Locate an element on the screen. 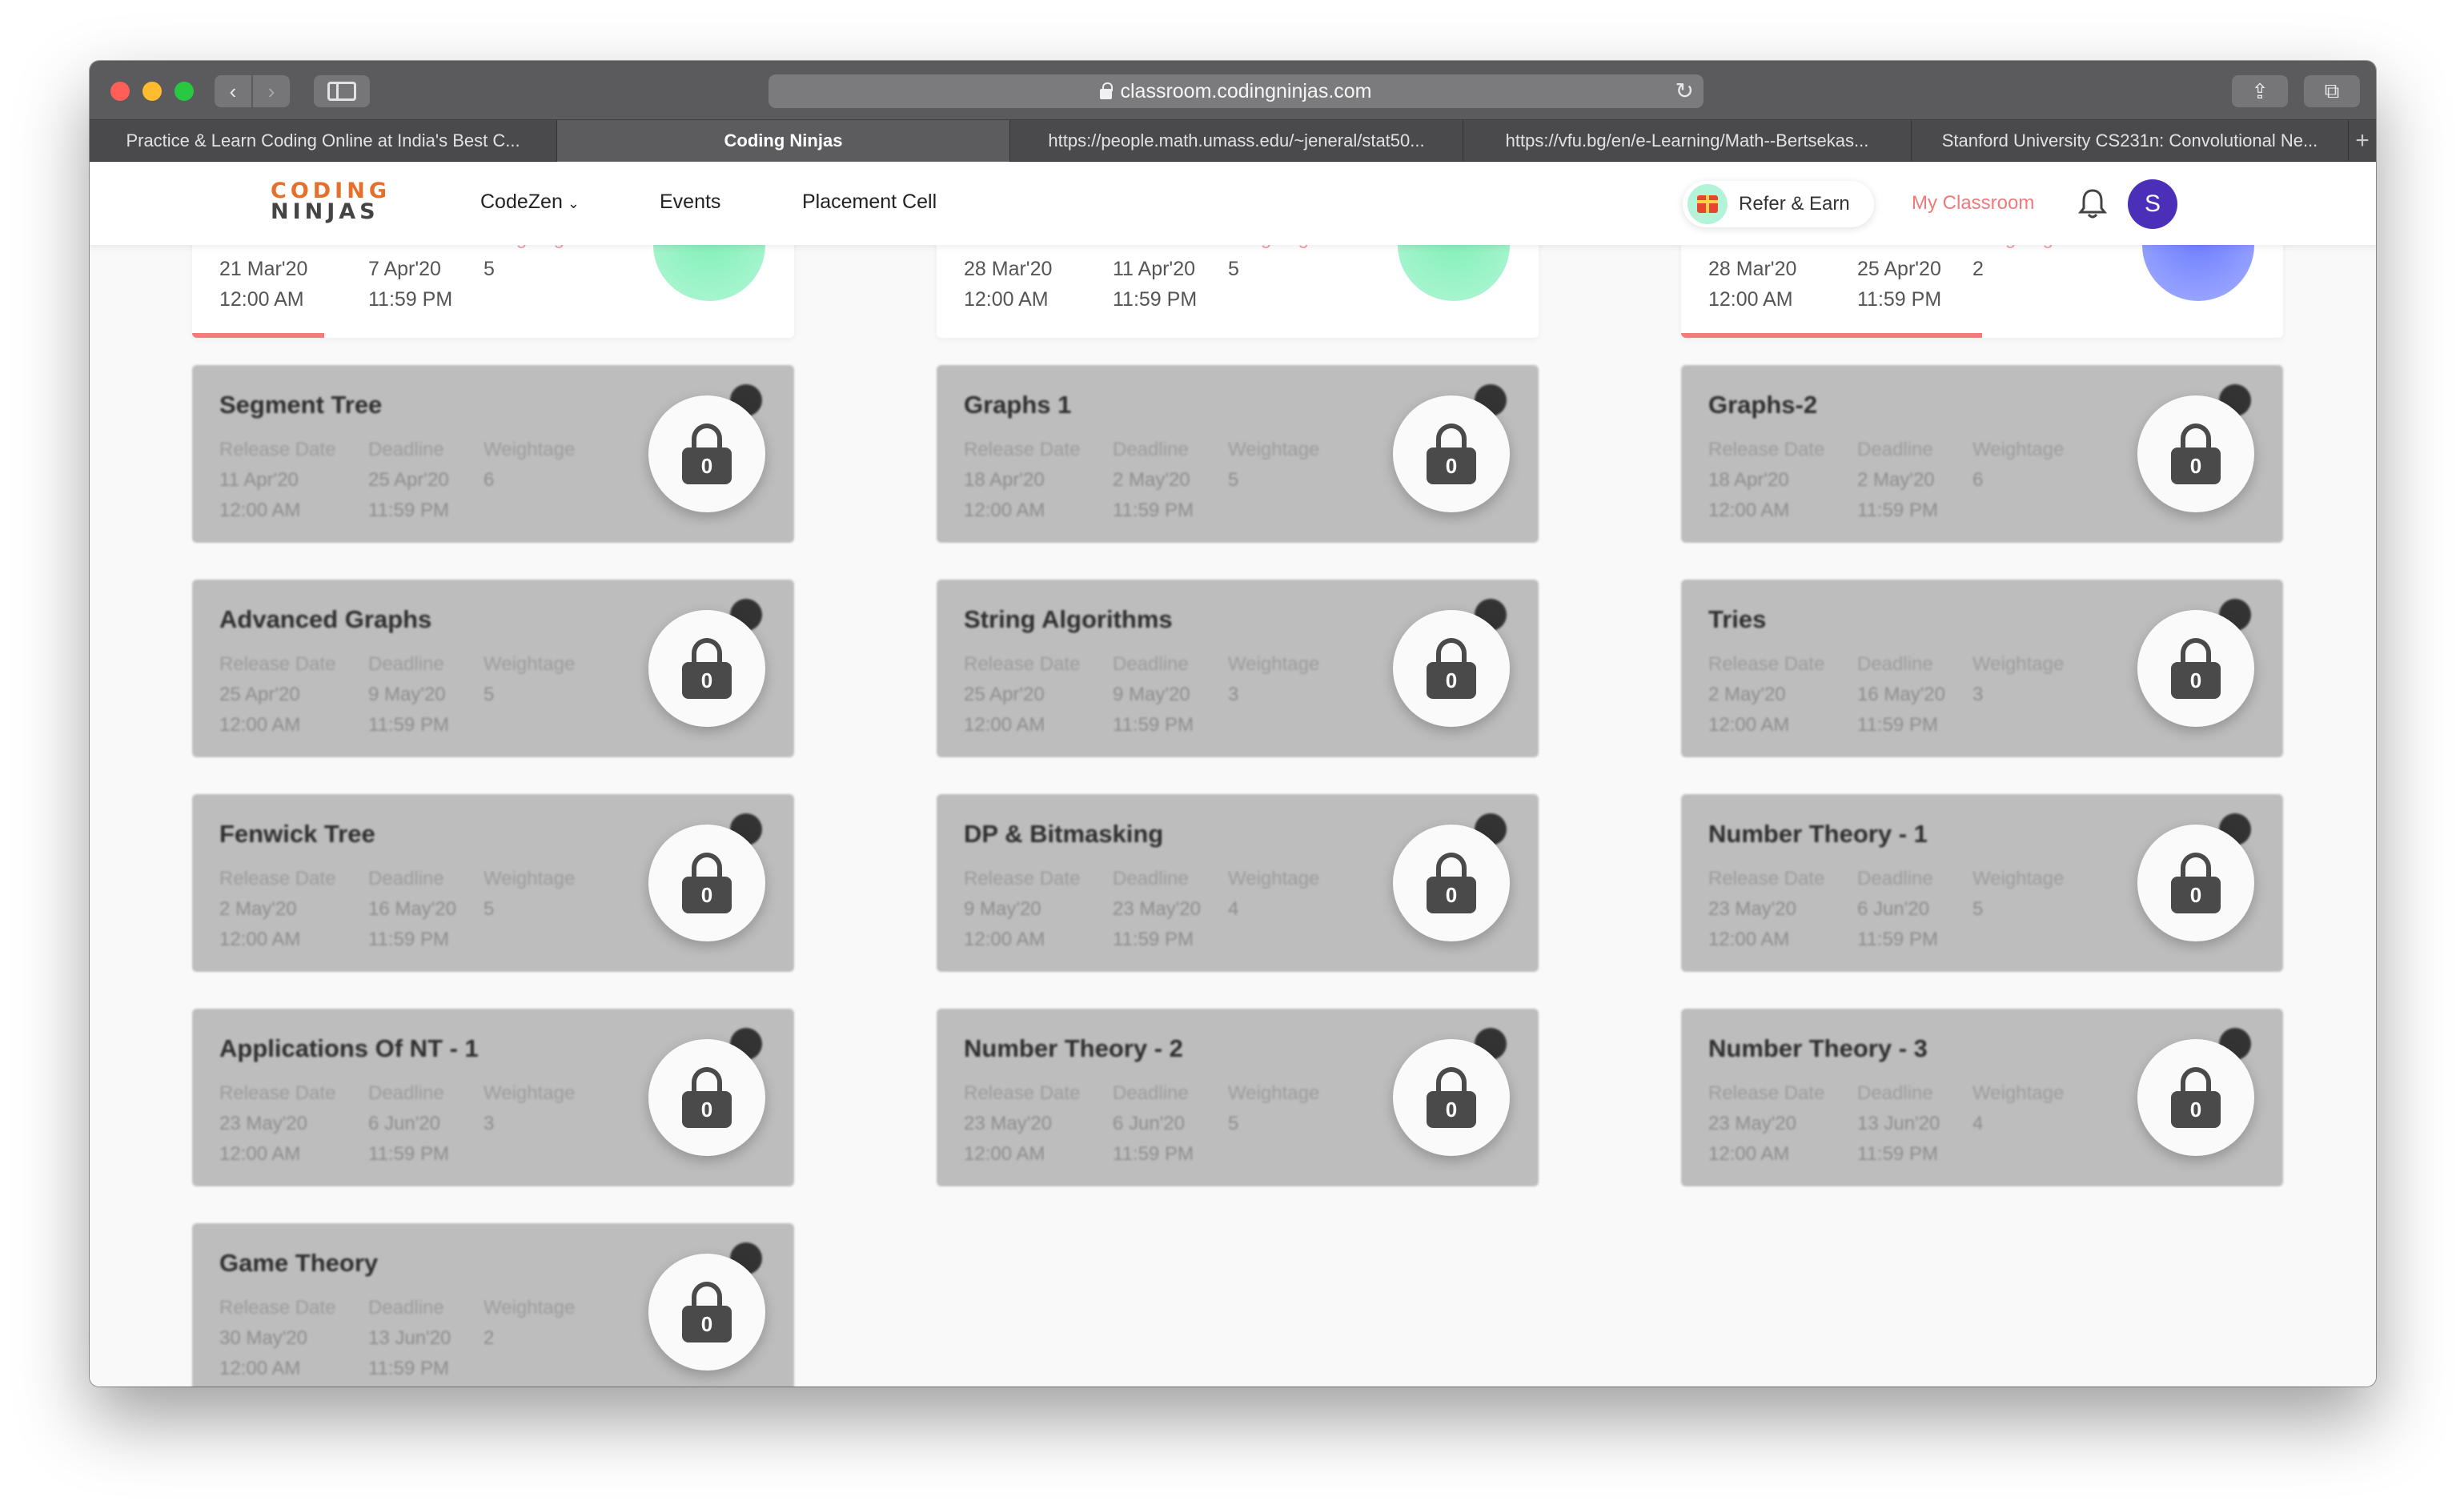 Image resolution: width=2464 pixels, height=1505 pixels. module-title: String Algorithms is located at coordinates (1068, 619).